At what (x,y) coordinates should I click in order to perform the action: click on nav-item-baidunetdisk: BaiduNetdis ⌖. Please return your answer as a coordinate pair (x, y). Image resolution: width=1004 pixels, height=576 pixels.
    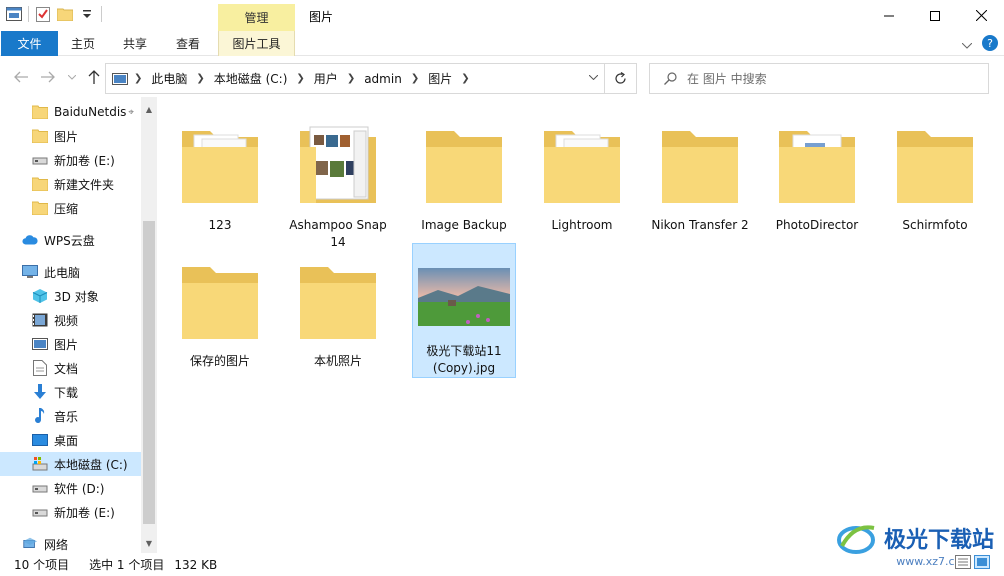
    Looking at the image, I should click on (70, 112).